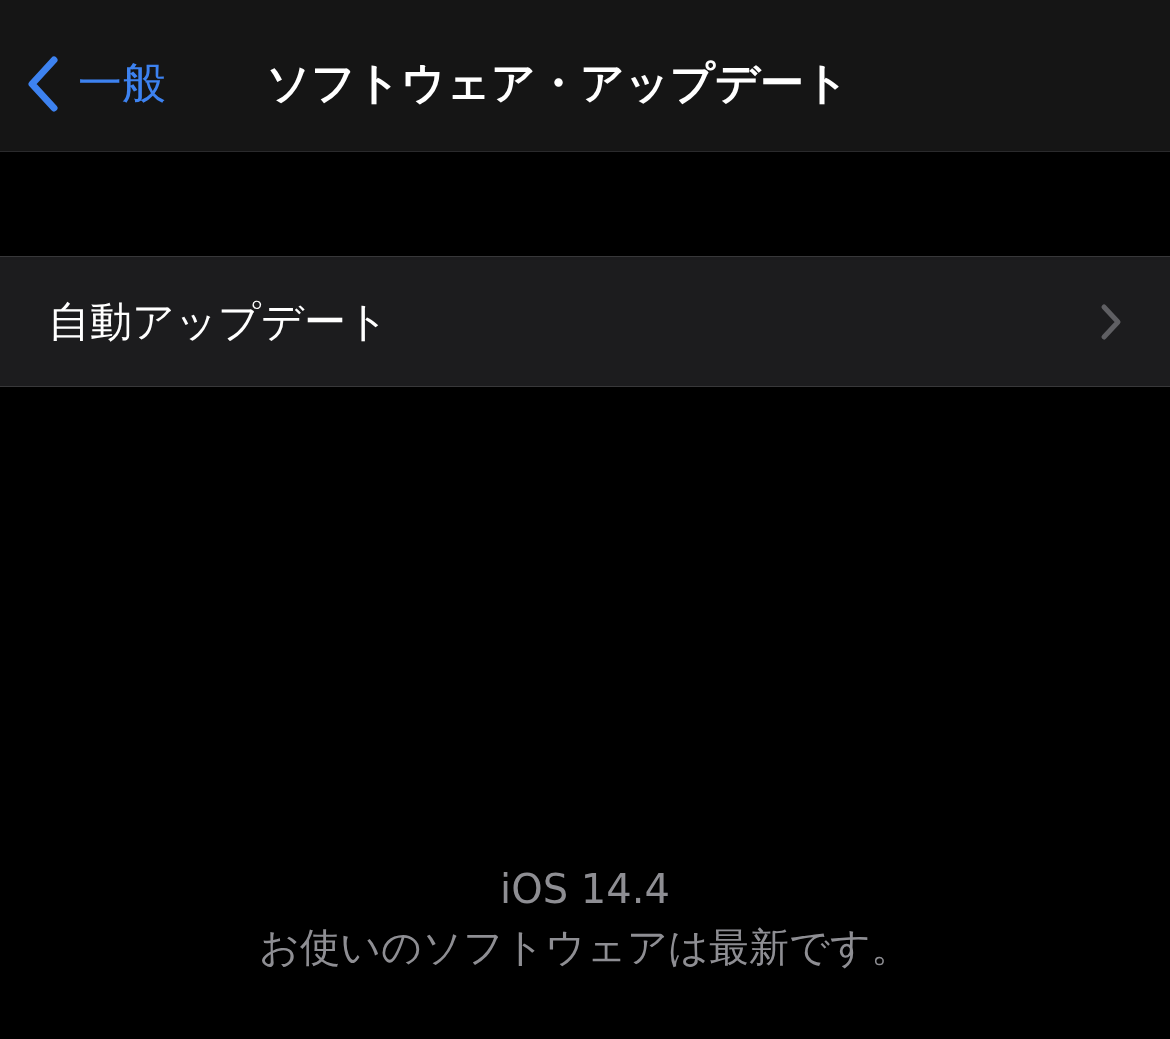  I want to click on chevron-left-icon, so click(43, 83).